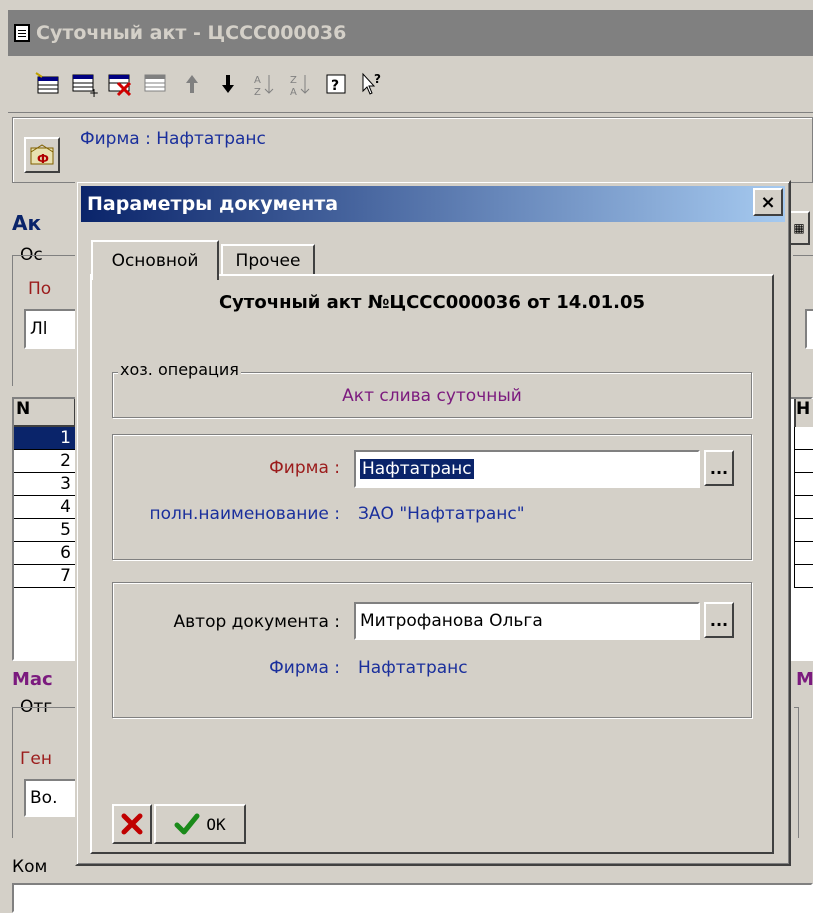 Image resolution: width=813 pixels, height=913 pixels. What do you see at coordinates (40, 289) in the screenshot?
I see `field-label: По` at bounding box center [40, 289].